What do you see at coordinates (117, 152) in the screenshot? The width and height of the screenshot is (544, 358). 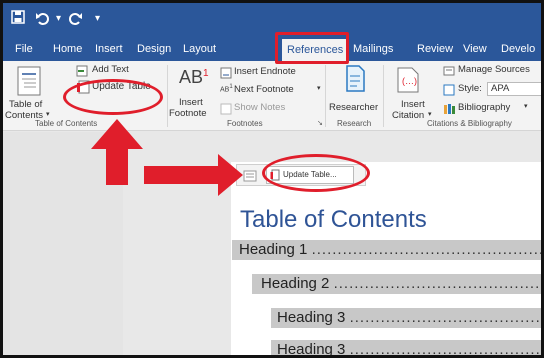 I see `up-arrow` at bounding box center [117, 152].